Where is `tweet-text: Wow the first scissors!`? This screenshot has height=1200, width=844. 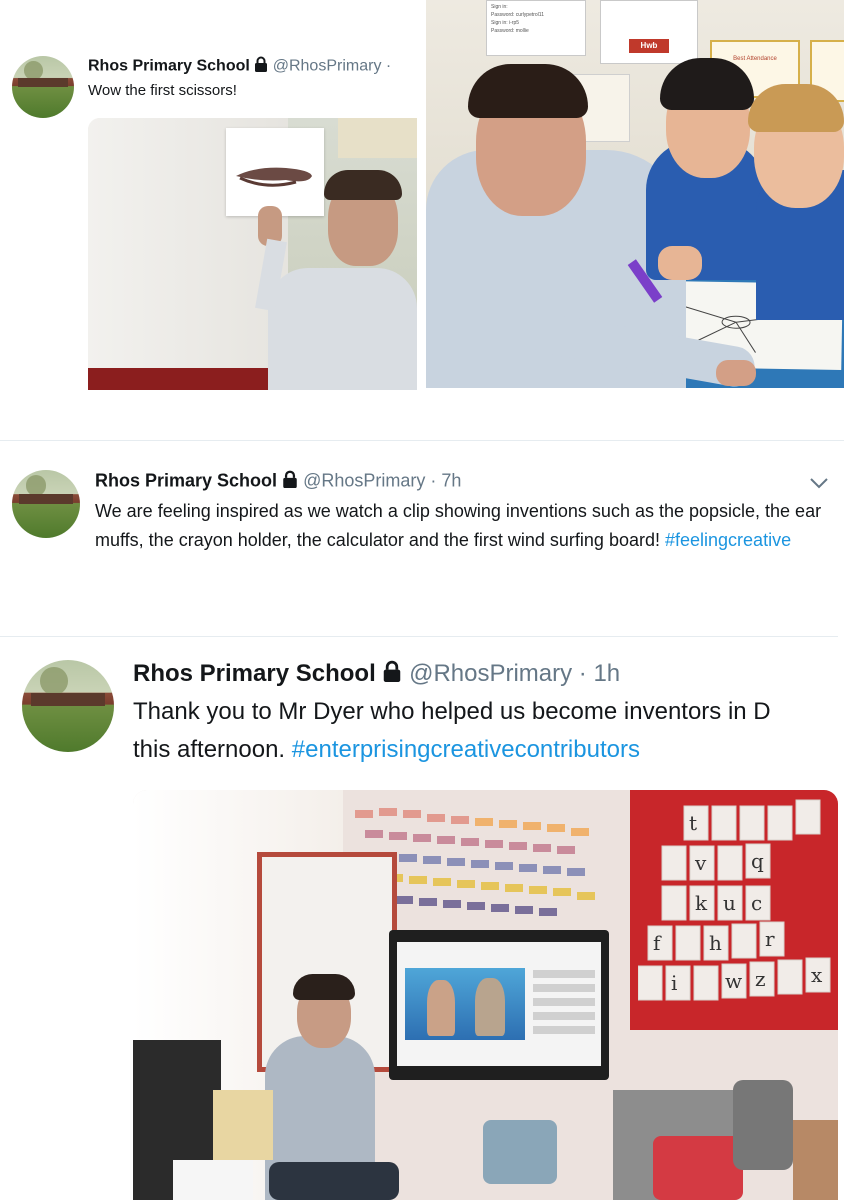
tweet-text: Wow the first scissors! is located at coordinates (162, 90).